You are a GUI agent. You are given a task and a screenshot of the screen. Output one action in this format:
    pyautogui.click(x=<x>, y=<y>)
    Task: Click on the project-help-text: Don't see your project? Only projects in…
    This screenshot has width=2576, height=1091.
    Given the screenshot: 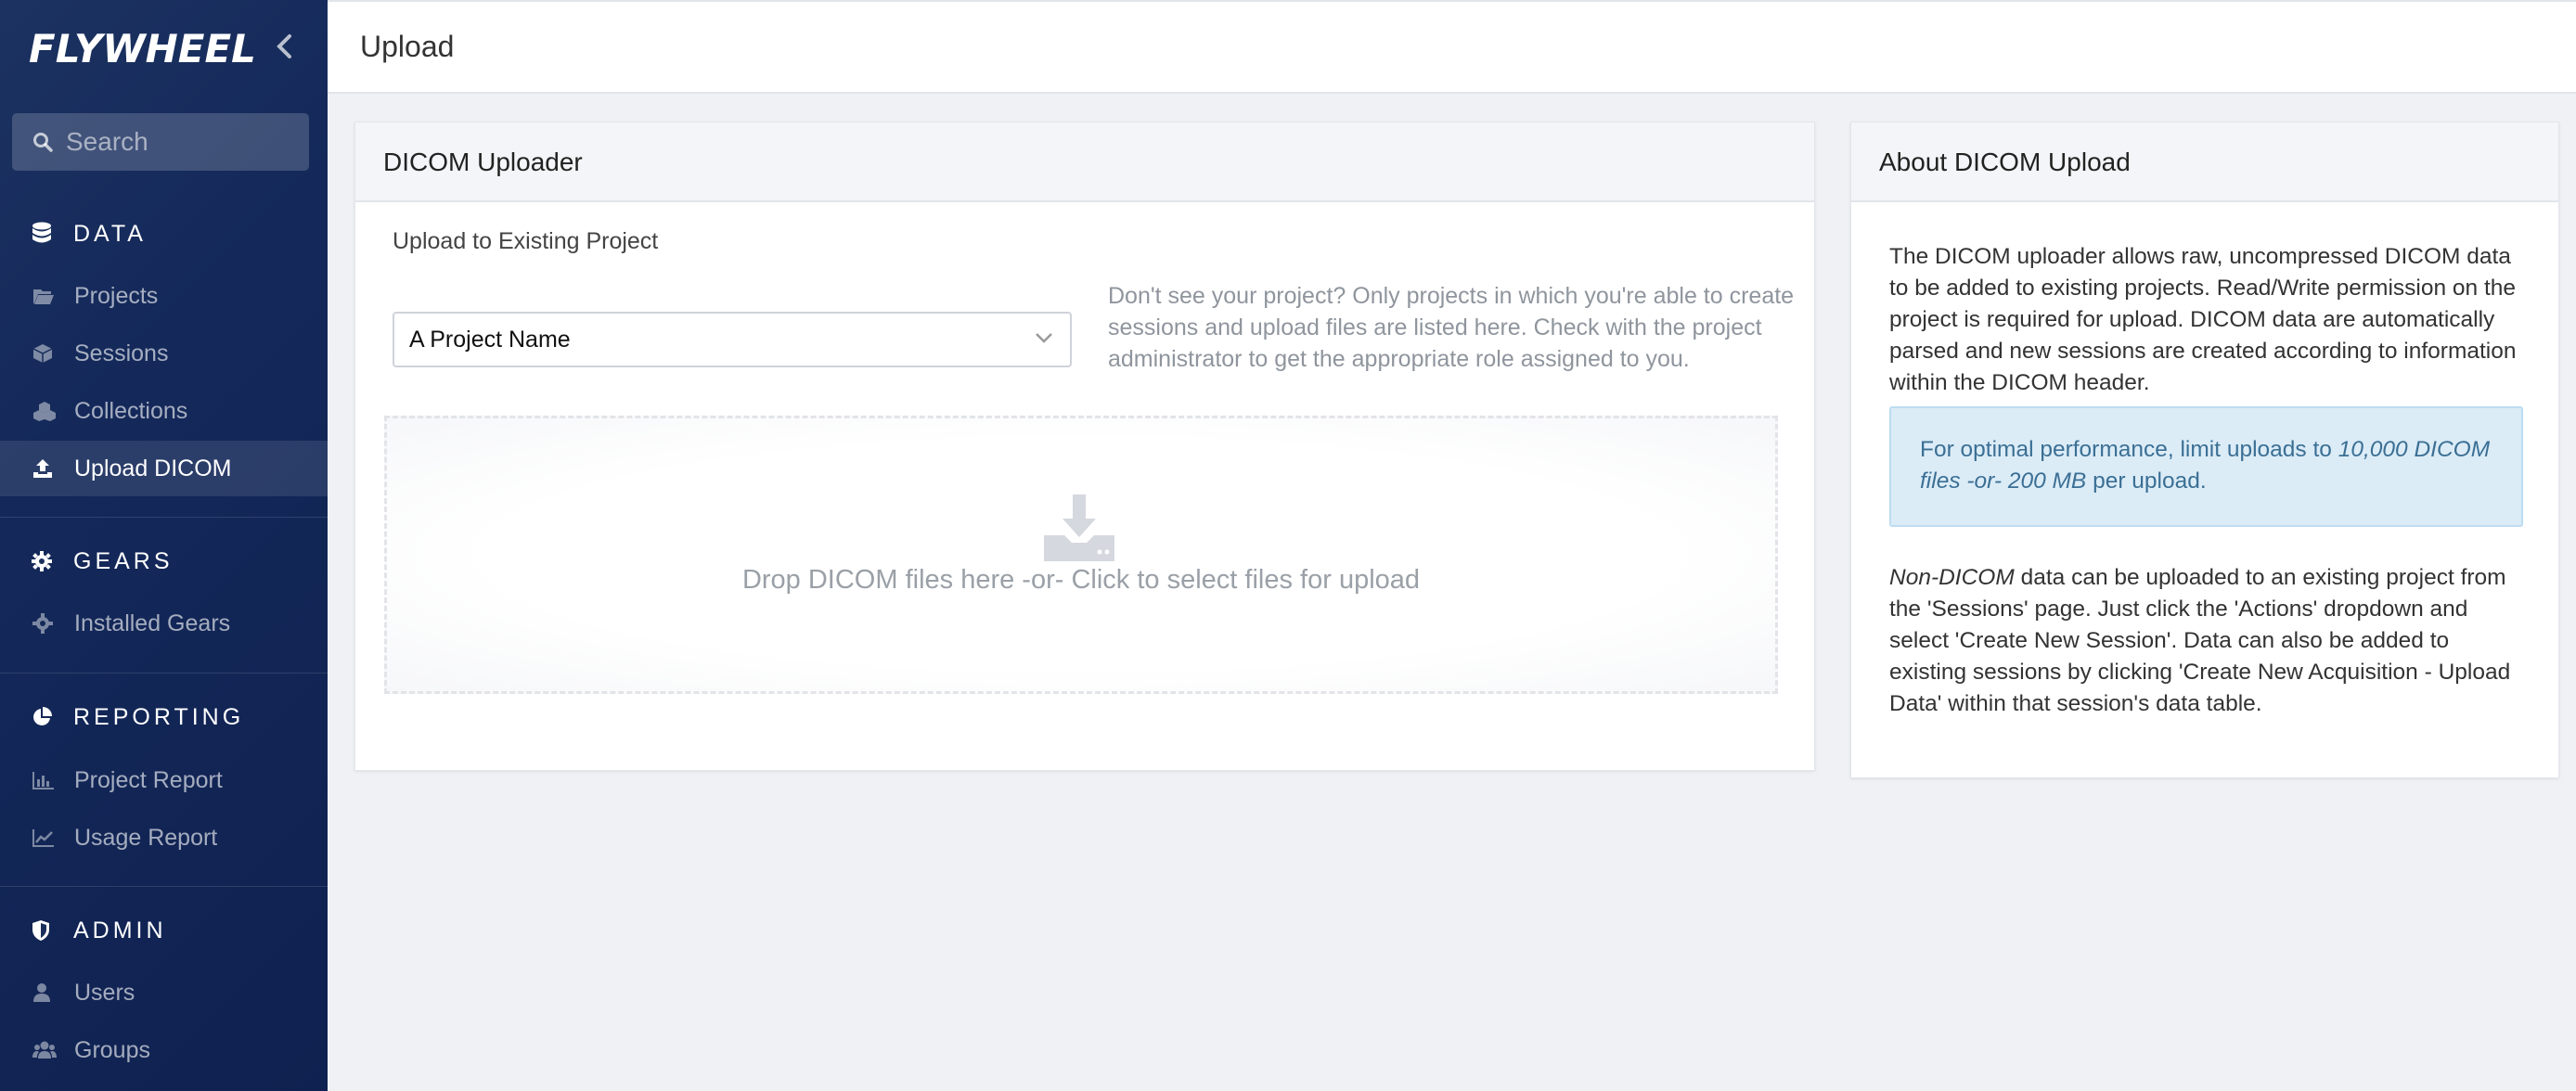 What is the action you would take?
    pyautogui.click(x=1451, y=327)
    